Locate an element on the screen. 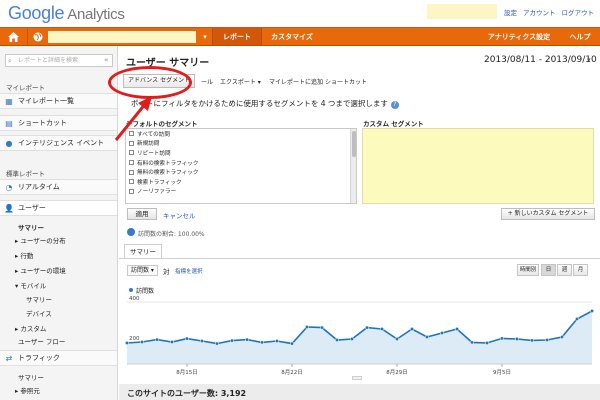  app-header: Google Analytics 設定 アカウント ログアウト is located at coordinates (300, 13).